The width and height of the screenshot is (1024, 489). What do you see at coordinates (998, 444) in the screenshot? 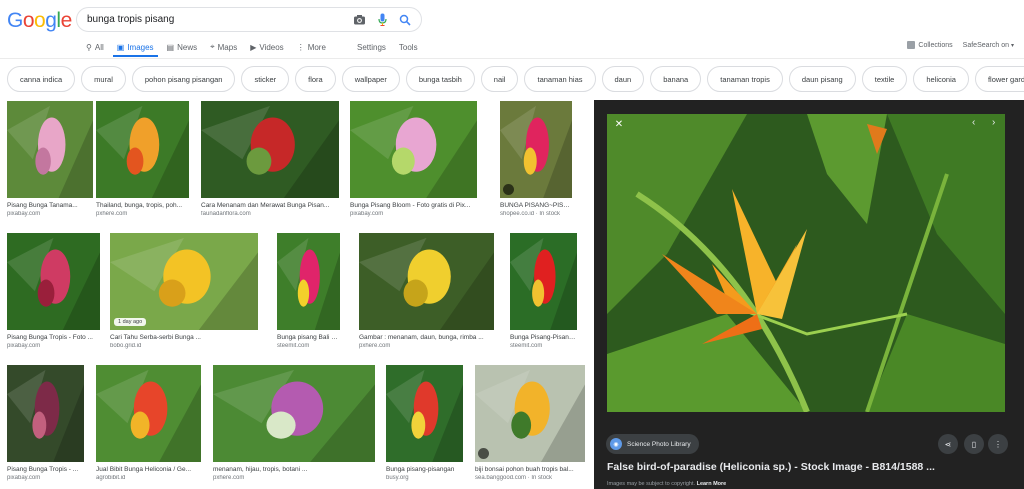
I see `more-options-icon: ⋮` at bounding box center [998, 444].